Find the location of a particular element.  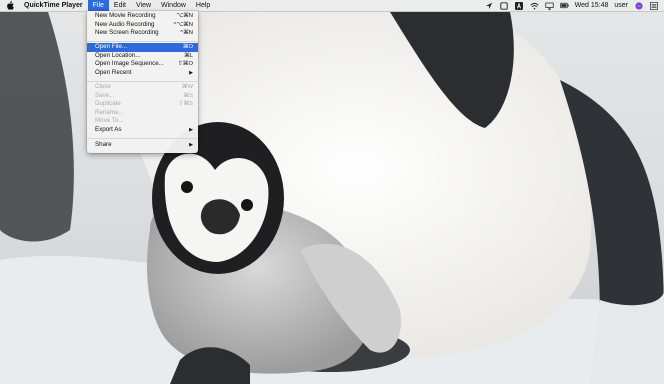

location-icon is located at coordinates (489, 5).